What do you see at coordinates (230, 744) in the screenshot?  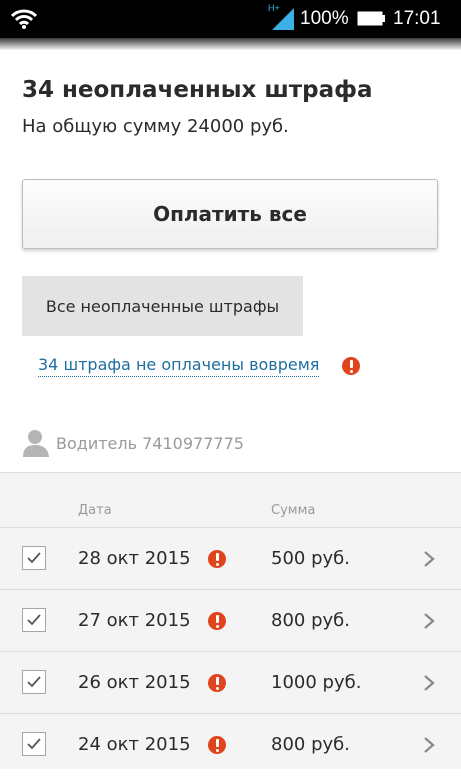 I see `table-row: 24 окт 2015 800 руб.` at bounding box center [230, 744].